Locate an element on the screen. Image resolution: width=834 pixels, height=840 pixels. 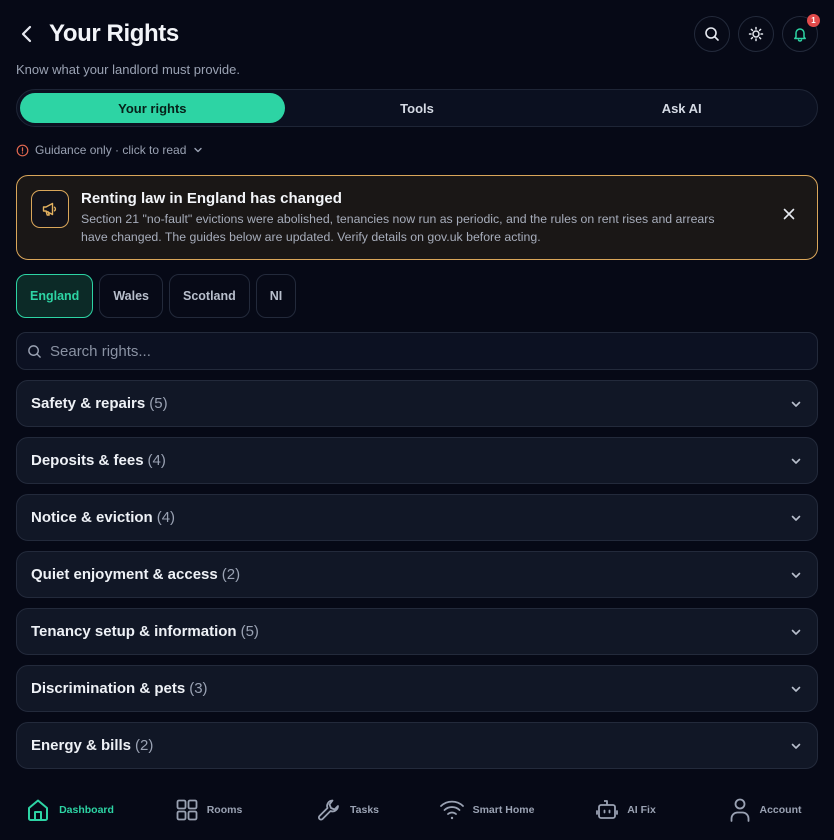
nav-label: AI Fix is located at coordinates (641, 810).